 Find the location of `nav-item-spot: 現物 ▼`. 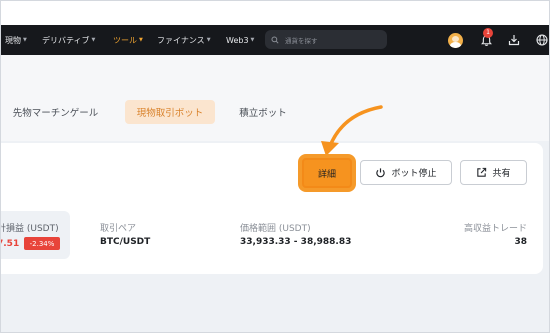

nav-item-spot: 現物 ▼ is located at coordinates (16, 40).